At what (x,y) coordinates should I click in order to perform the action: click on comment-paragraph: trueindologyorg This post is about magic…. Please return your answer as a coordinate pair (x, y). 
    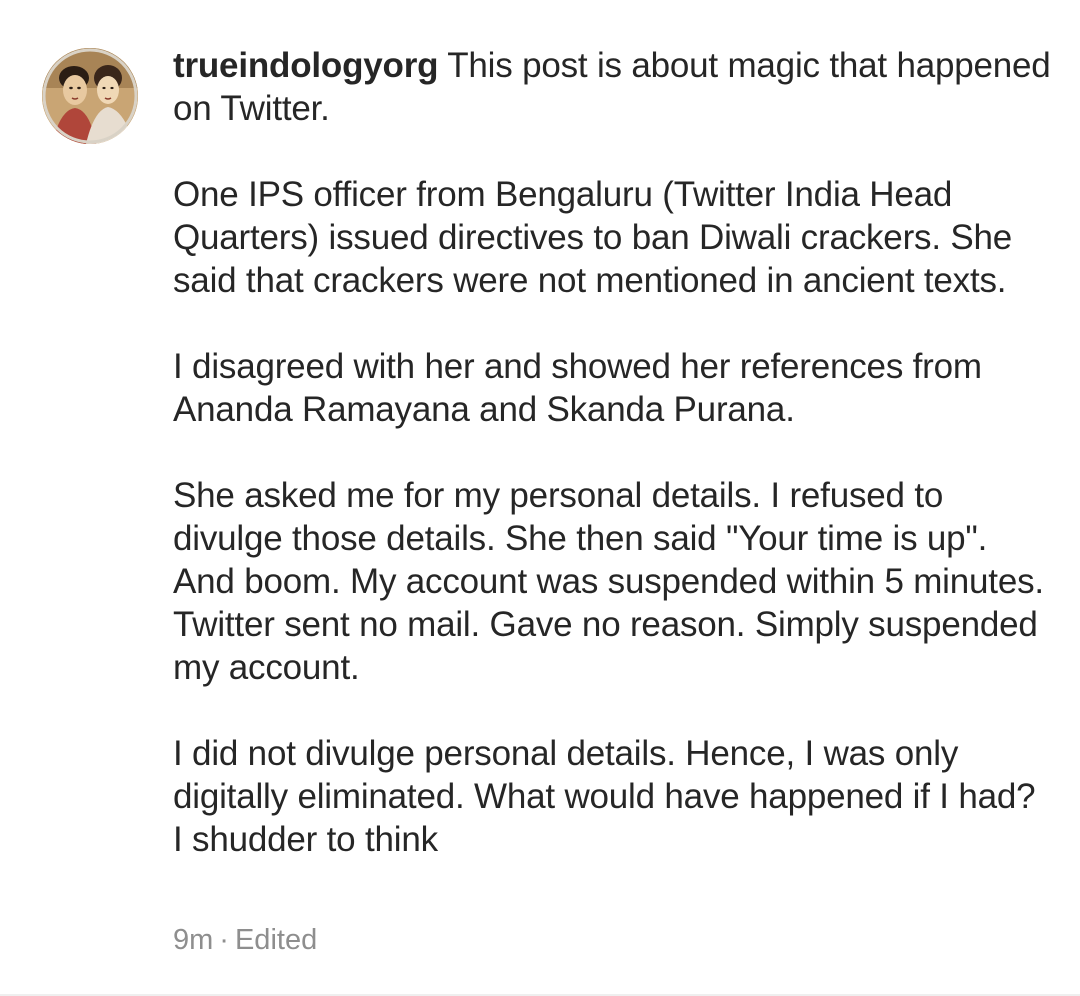
    Looking at the image, I should click on (613, 87).